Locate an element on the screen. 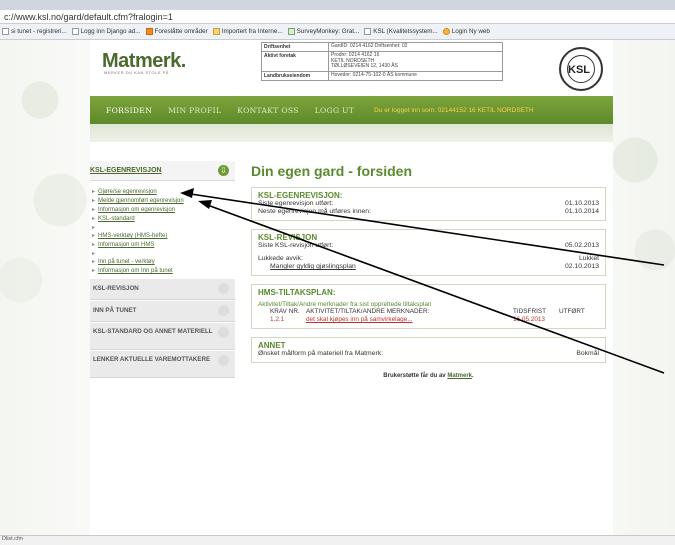 Image resolution: width=675 pixels, height=545 pixels. info-key: Aktivt foretak is located at coordinates (295, 61).